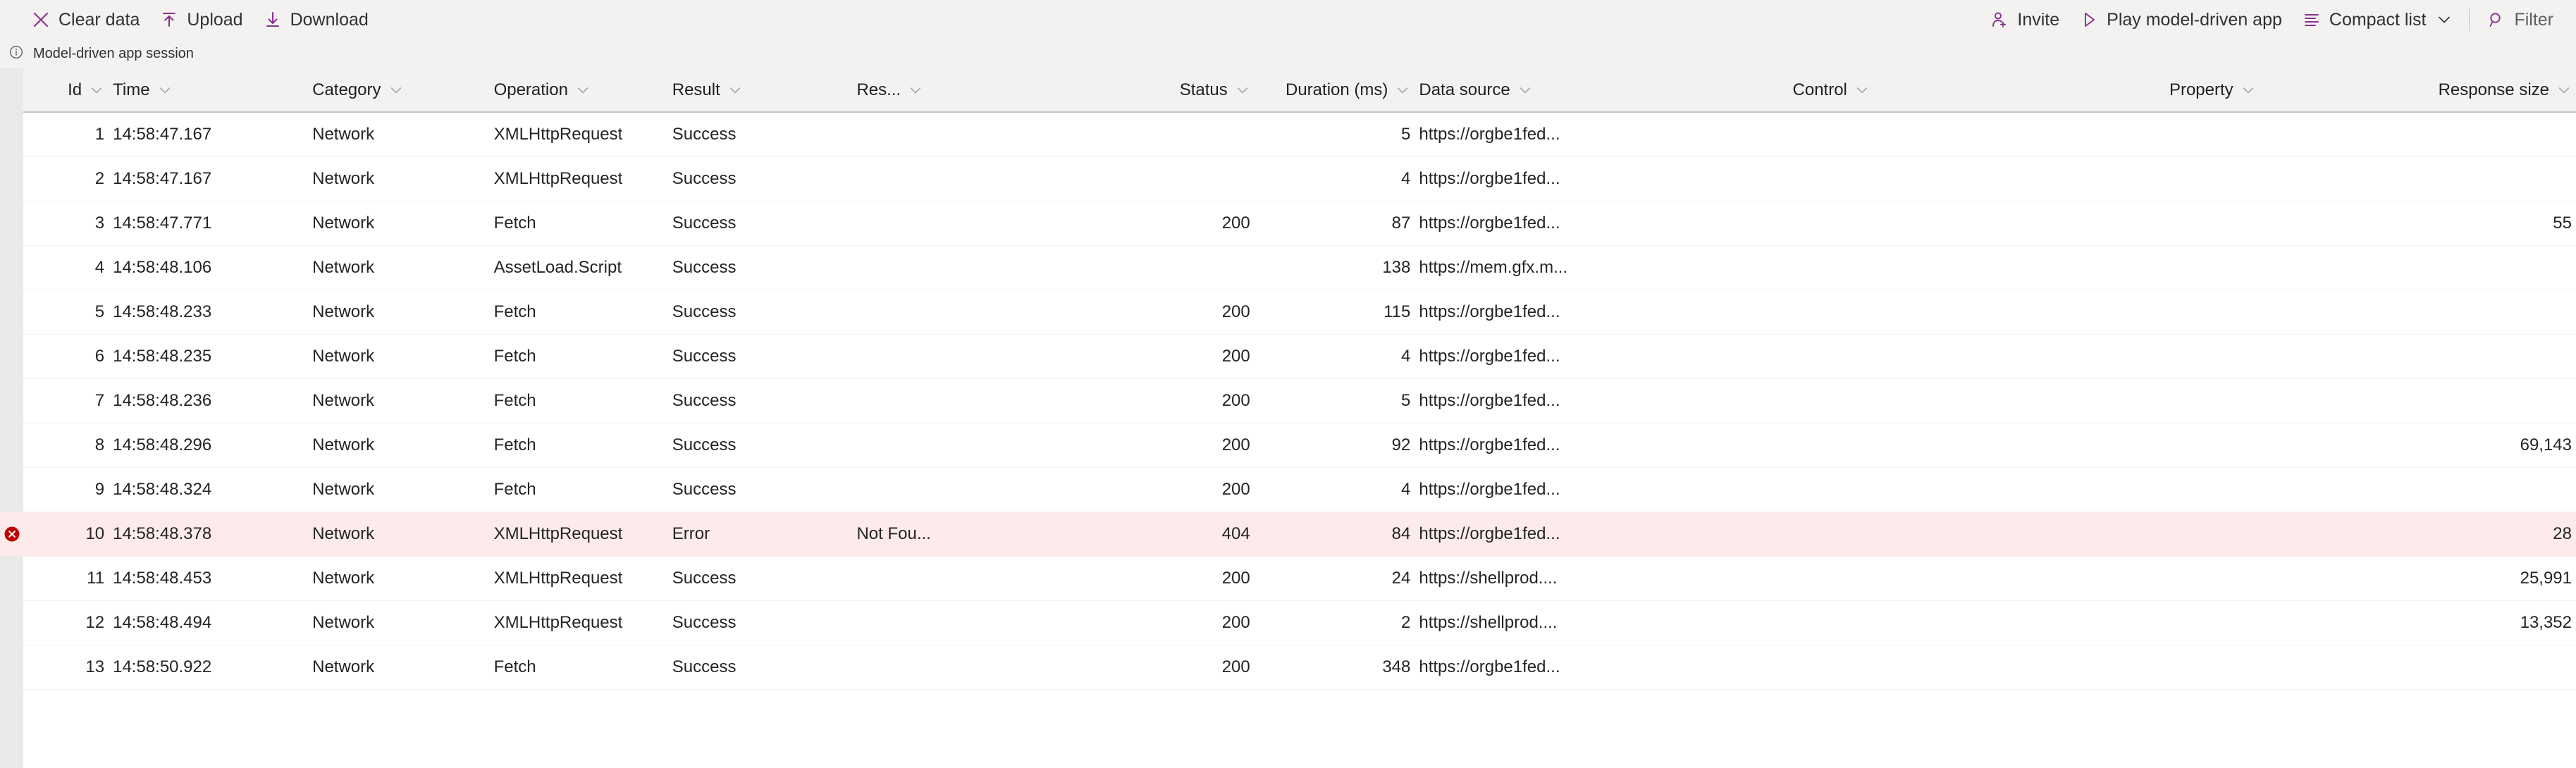 The width and height of the screenshot is (2576, 768). I want to click on column-header-control: Control, so click(1977, 89).